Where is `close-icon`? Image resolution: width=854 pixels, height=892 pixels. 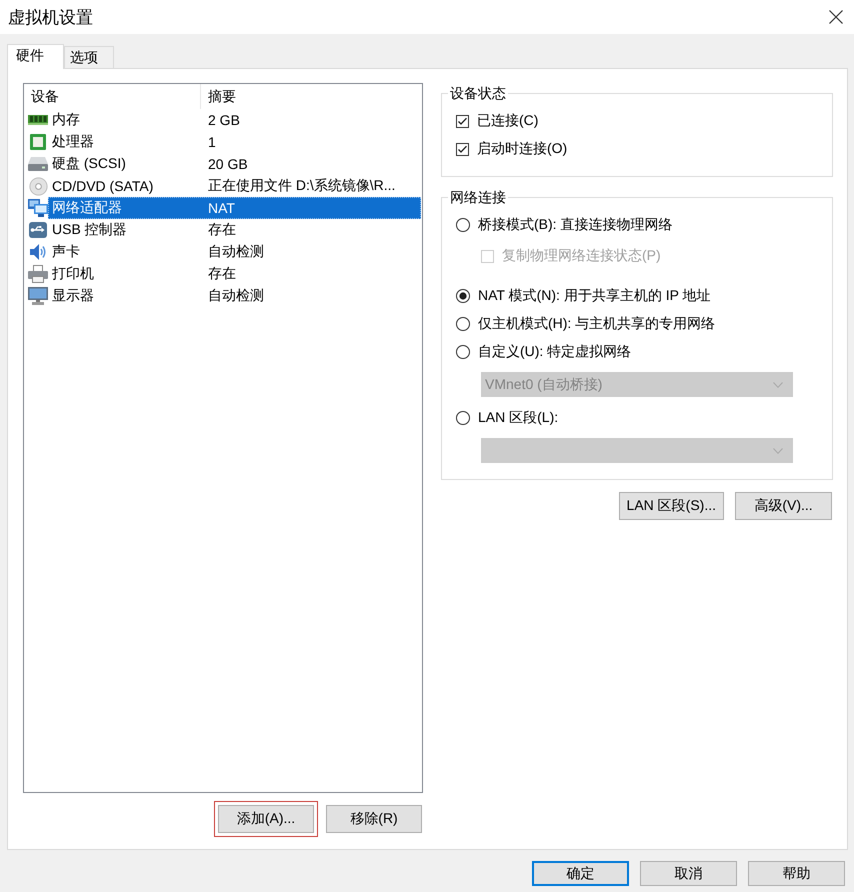
close-icon is located at coordinates (836, 17).